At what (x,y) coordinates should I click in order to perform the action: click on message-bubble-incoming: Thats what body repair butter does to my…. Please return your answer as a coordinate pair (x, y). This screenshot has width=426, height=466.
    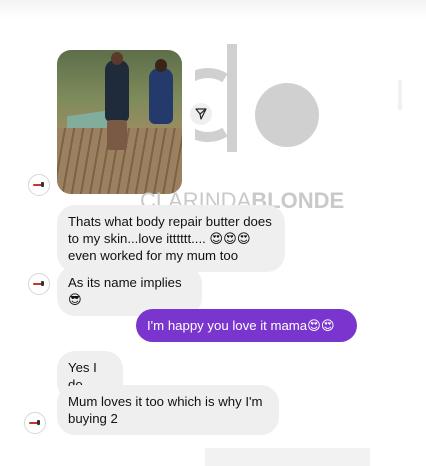
    Looking at the image, I should click on (171, 238).